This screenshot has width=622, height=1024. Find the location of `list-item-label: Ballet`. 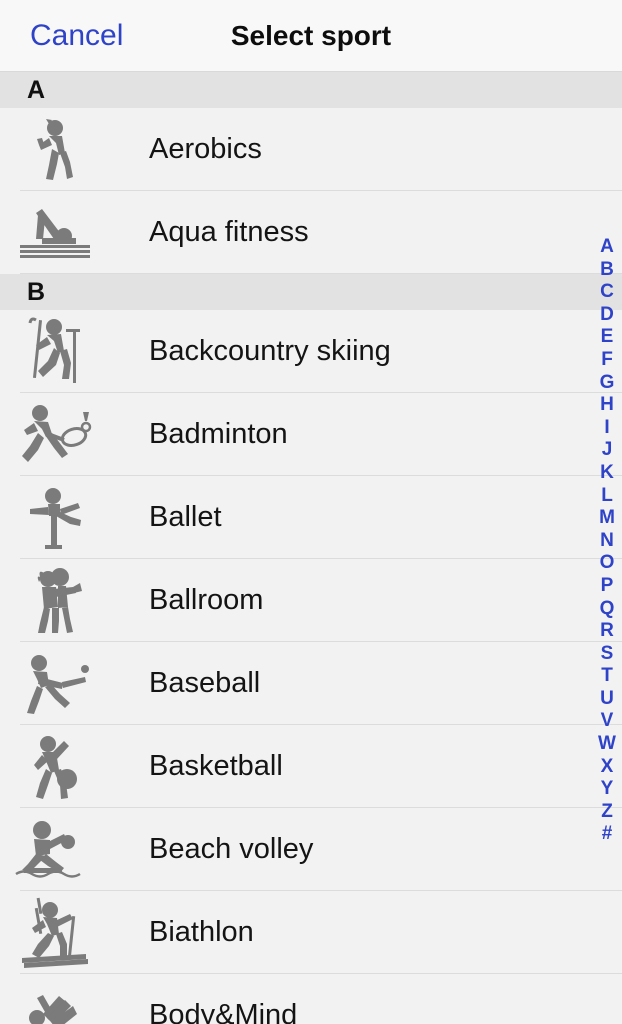

list-item-label: Ballet is located at coordinates (185, 517).